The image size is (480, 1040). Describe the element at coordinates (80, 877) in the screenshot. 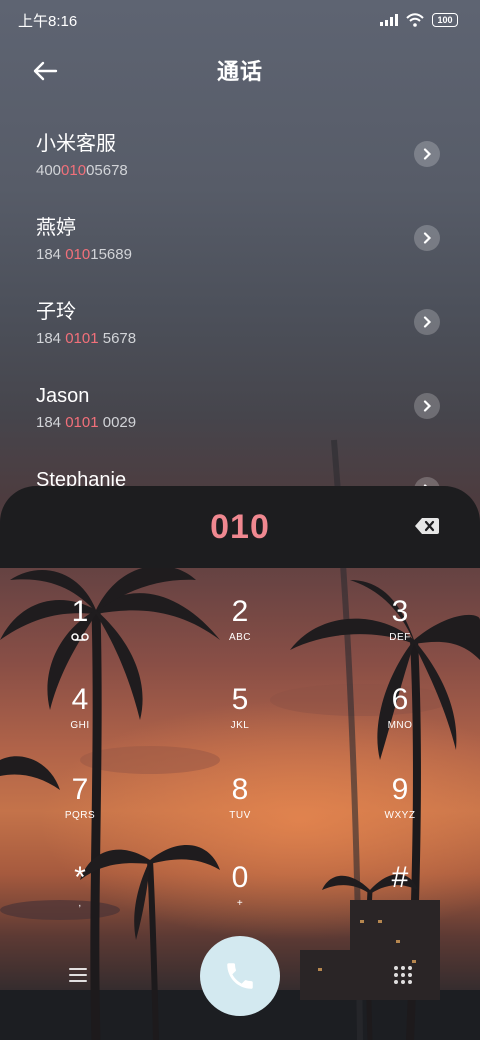

I see `key-digit: *` at that location.